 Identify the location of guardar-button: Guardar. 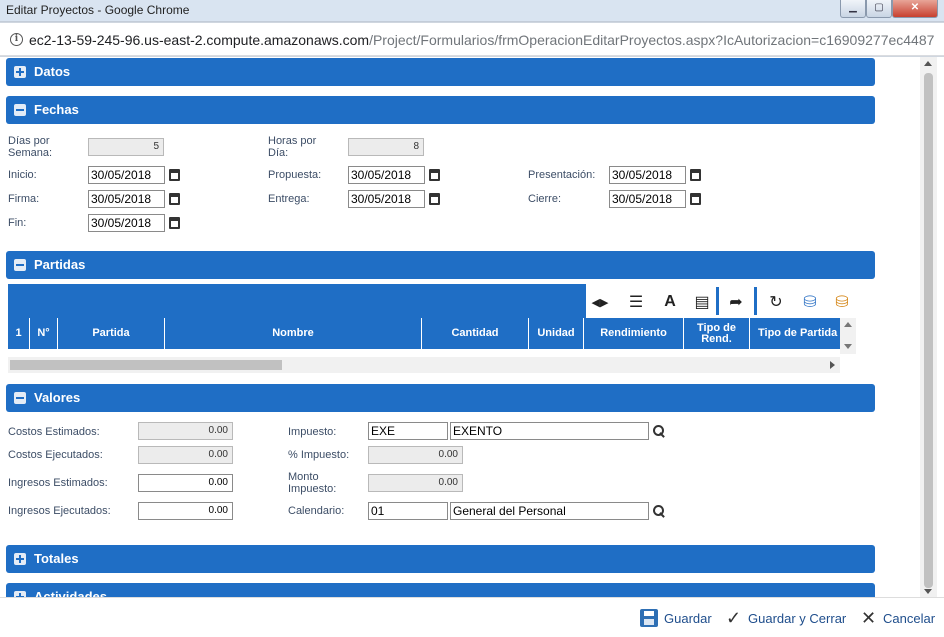
(676, 618).